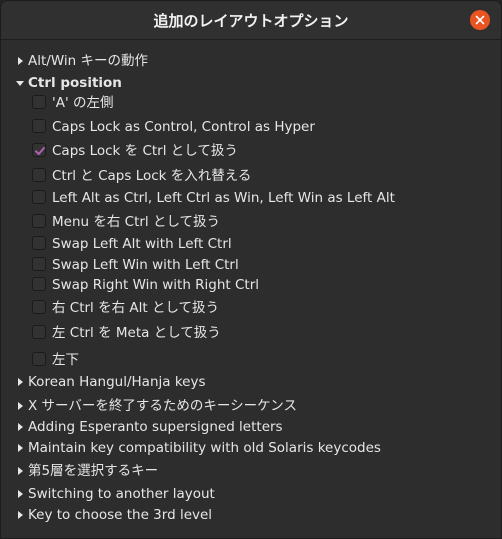 Image resolution: width=502 pixels, height=539 pixels. Describe the element at coordinates (183, 127) in the screenshot. I see `ctrl-option-label: Caps Lock as Control, Control as Hyper` at that location.